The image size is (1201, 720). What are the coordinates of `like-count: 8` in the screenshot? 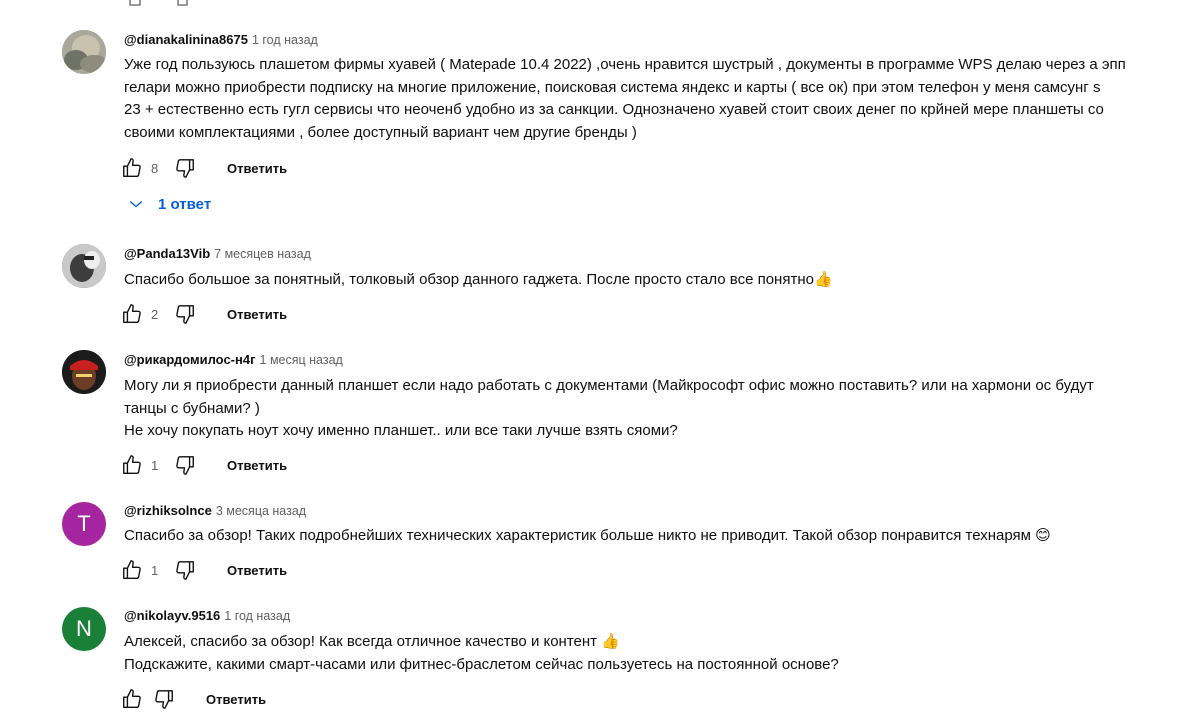 It's located at (155, 168).